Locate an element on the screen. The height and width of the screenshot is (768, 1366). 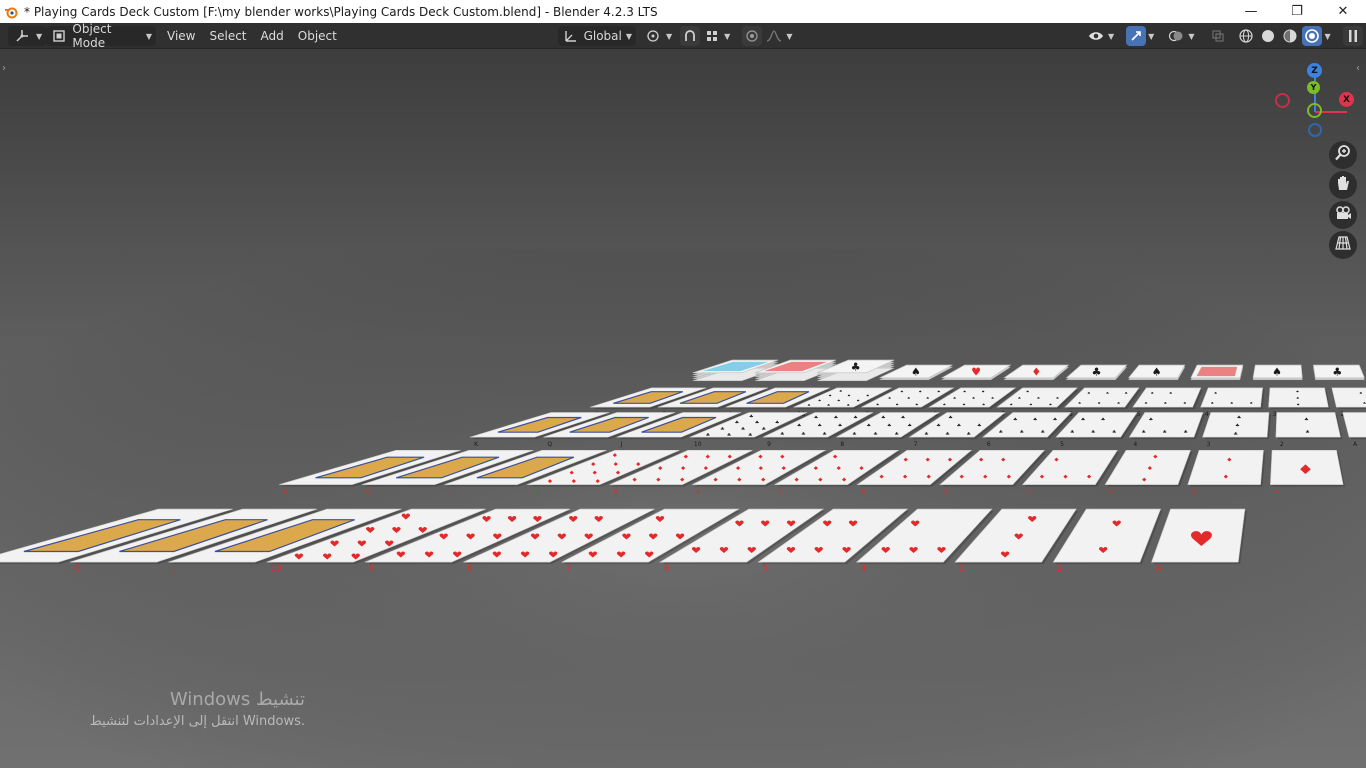
proportional-editing-icon is located at coordinates (752, 36).